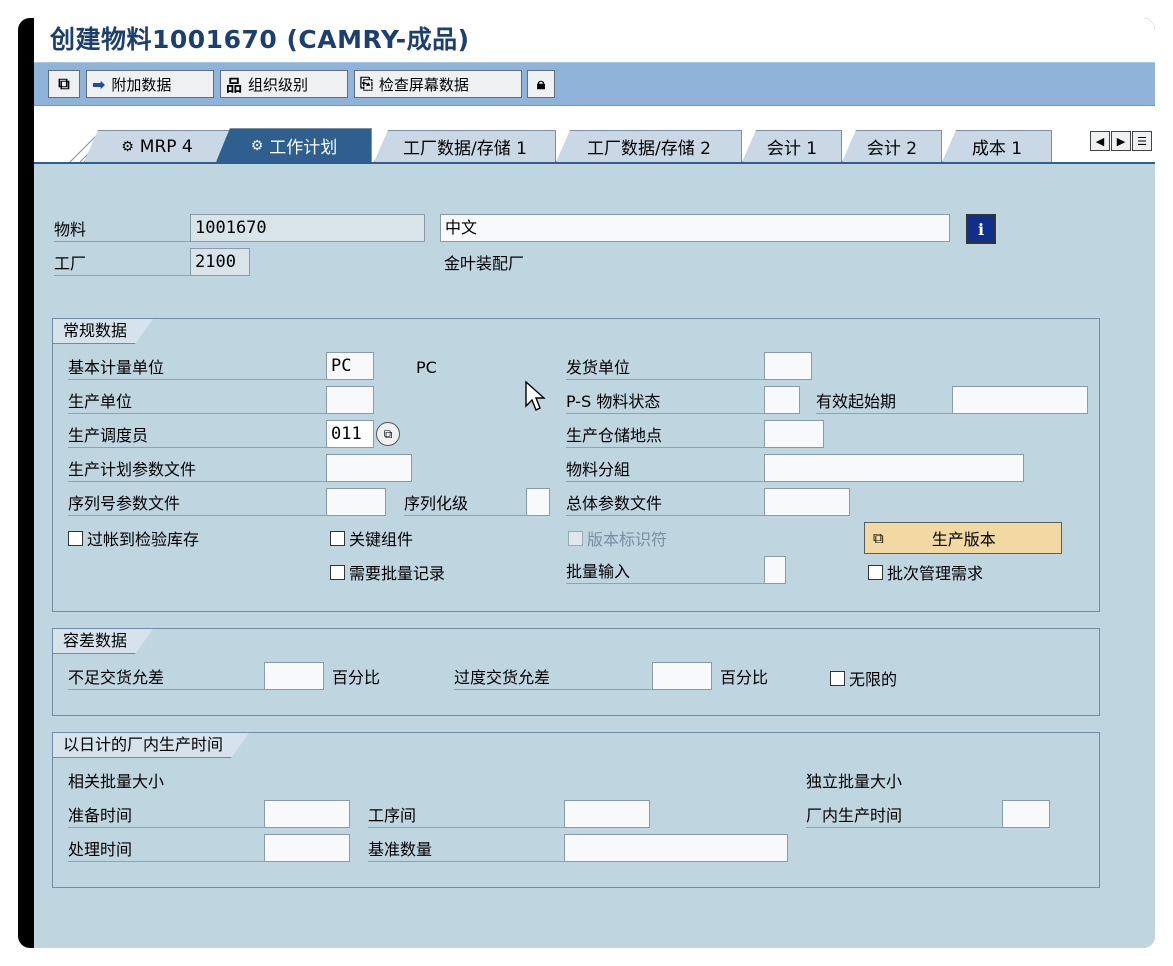  I want to click on tab-work-scheduling-label: 工作计划, so click(303, 148).